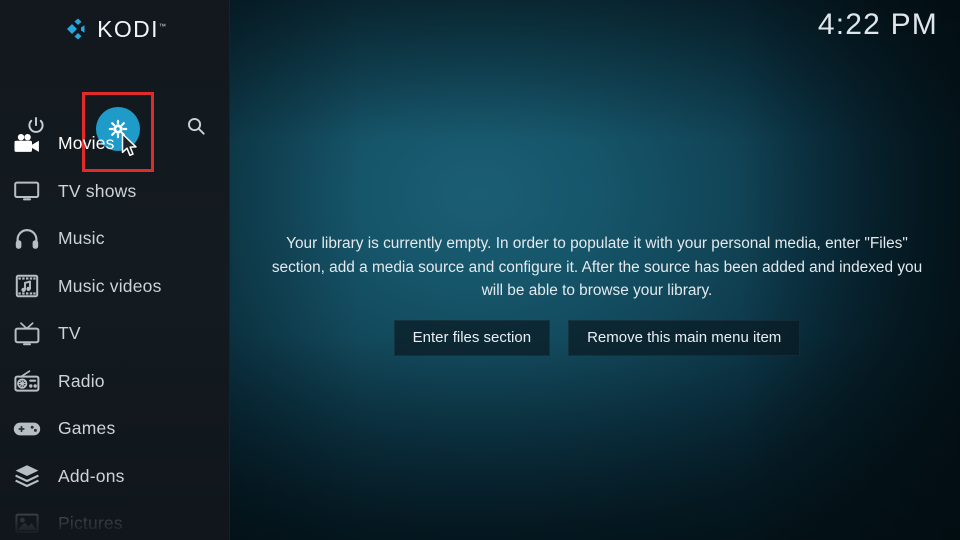  Describe the element at coordinates (86, 143) in the screenshot. I see `sidebar-item-label: Movies` at that location.